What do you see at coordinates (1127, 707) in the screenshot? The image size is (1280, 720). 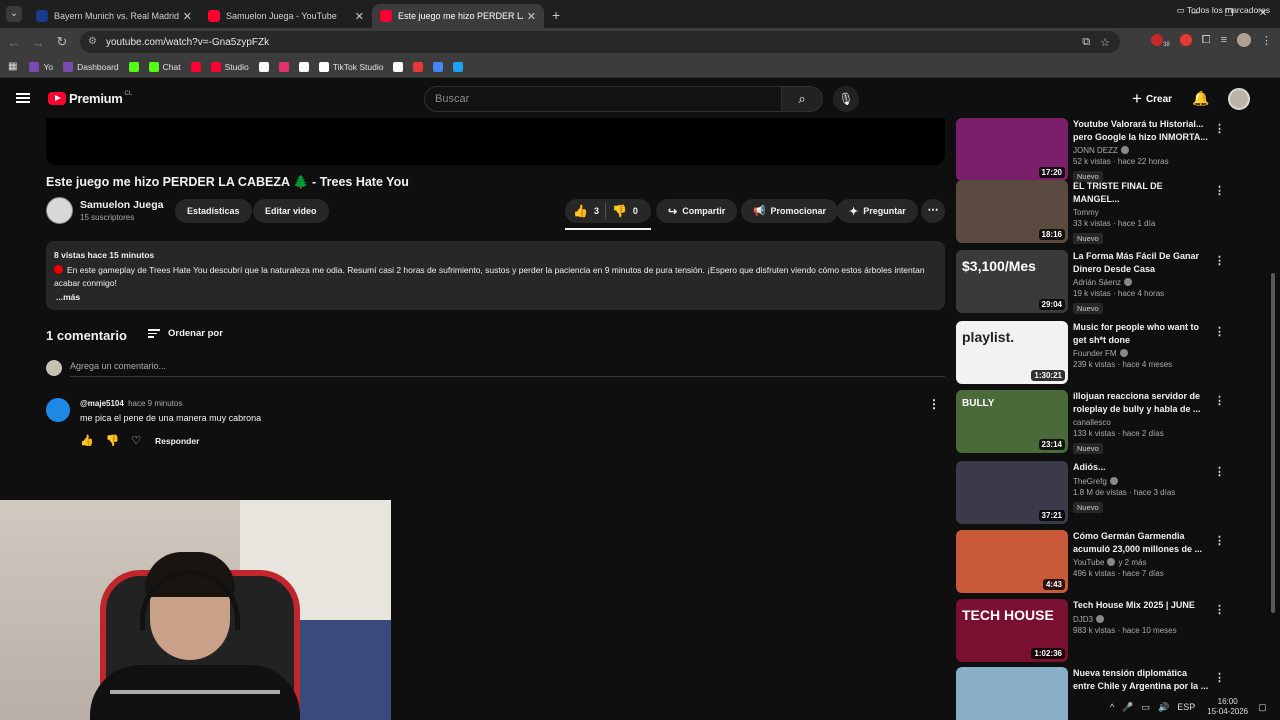 I see `tray-microphone-icon: 🎤` at bounding box center [1127, 707].